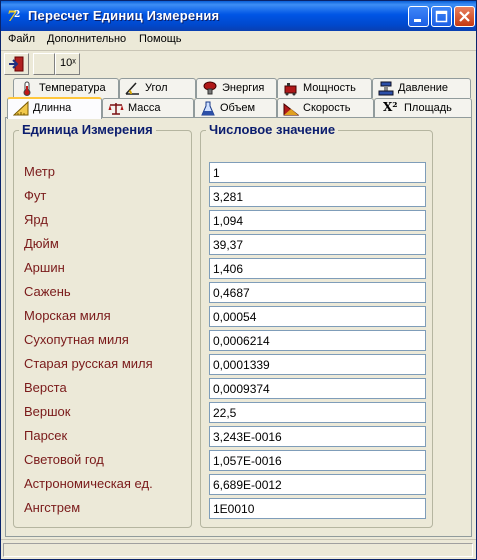 The height and width of the screenshot is (560, 477). I want to click on speed-icon, so click(291, 109).